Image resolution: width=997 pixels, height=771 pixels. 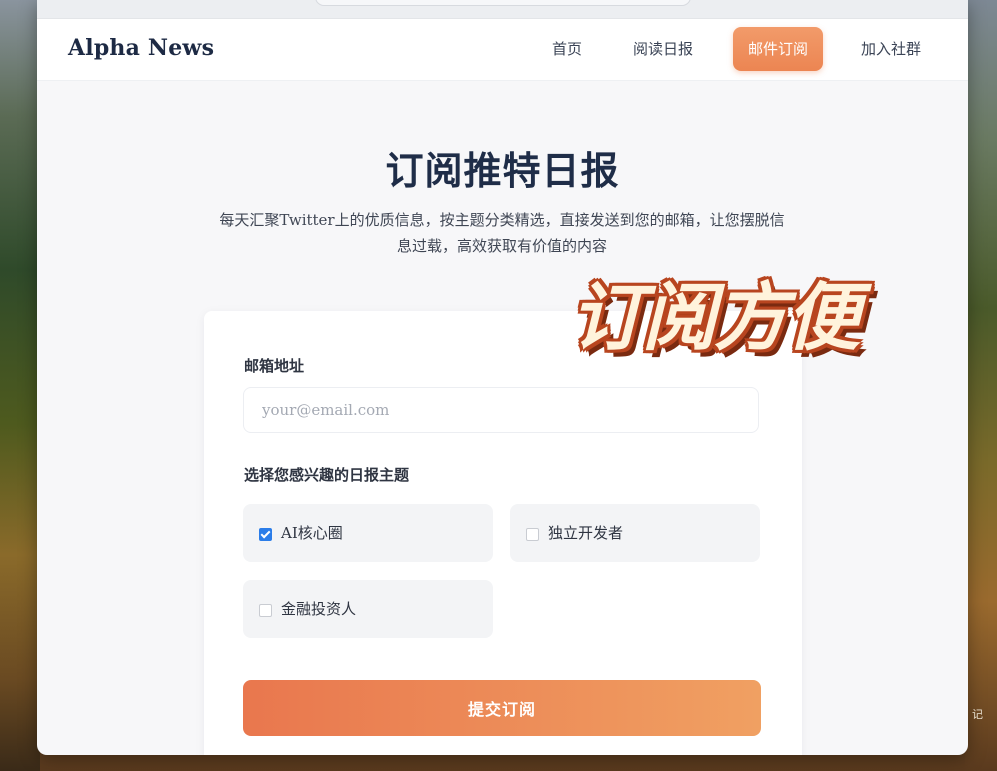 What do you see at coordinates (663, 49) in the screenshot?
I see `nav-item-daily-read: 阅读日报` at bounding box center [663, 49].